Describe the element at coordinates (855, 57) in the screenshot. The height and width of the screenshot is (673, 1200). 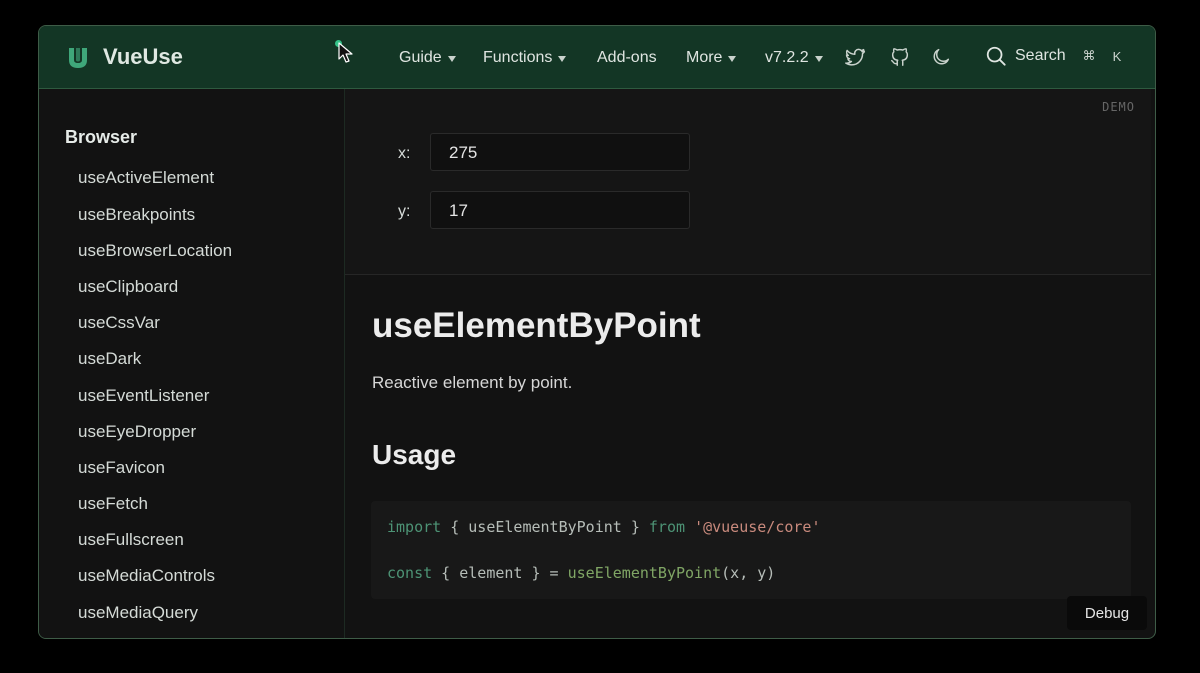
I see `twitter-icon` at that location.